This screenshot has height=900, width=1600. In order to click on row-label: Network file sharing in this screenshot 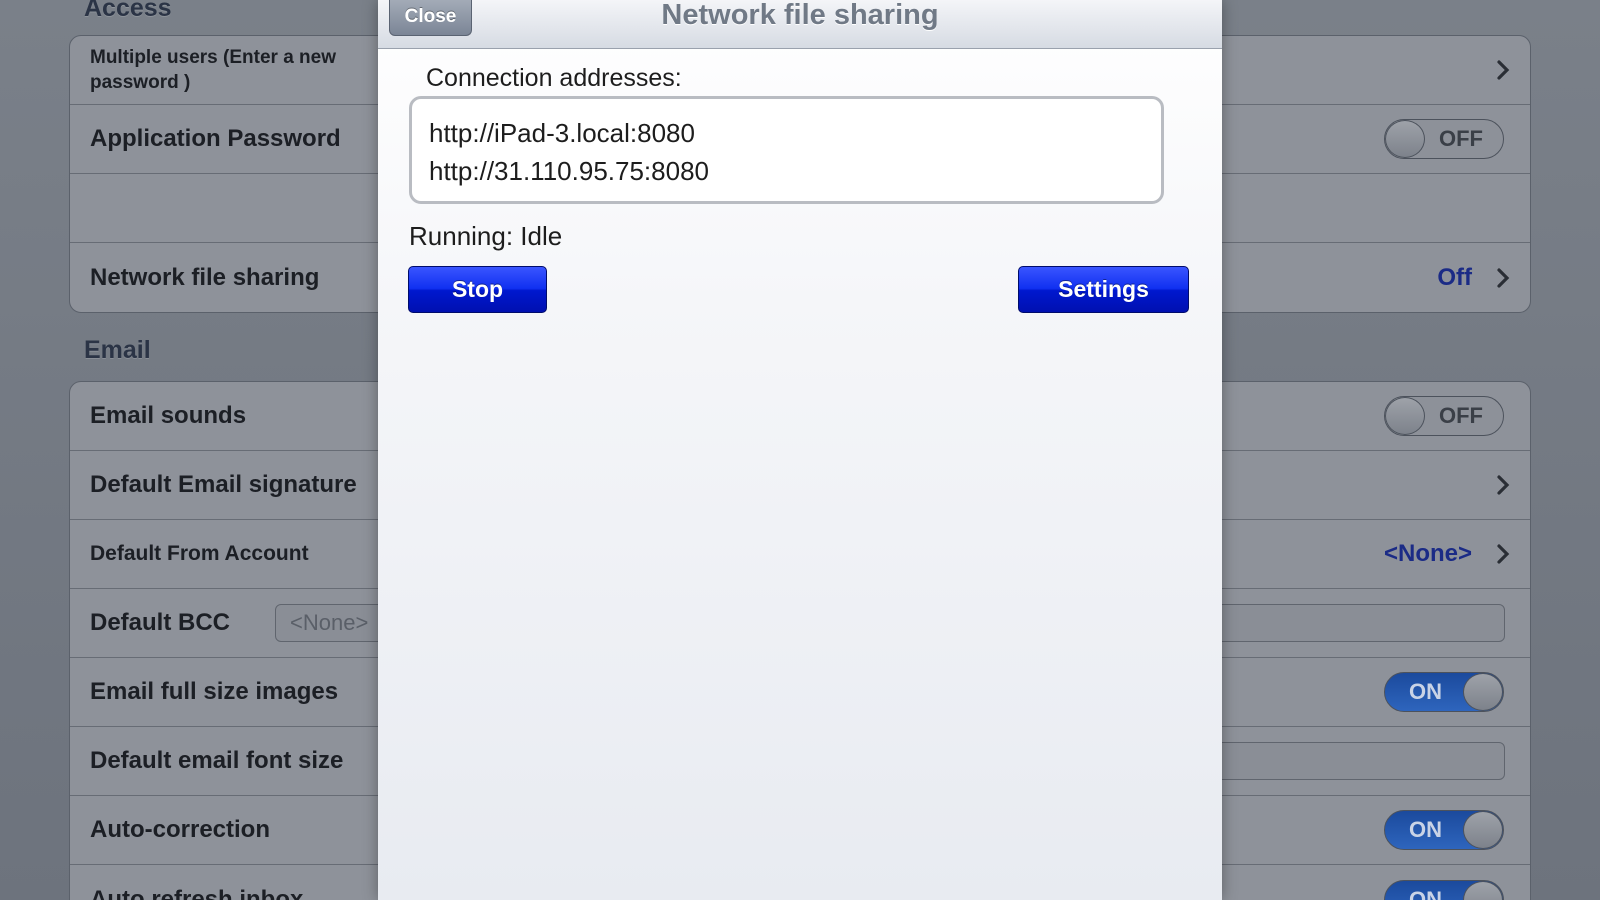, I will do `click(205, 277)`.